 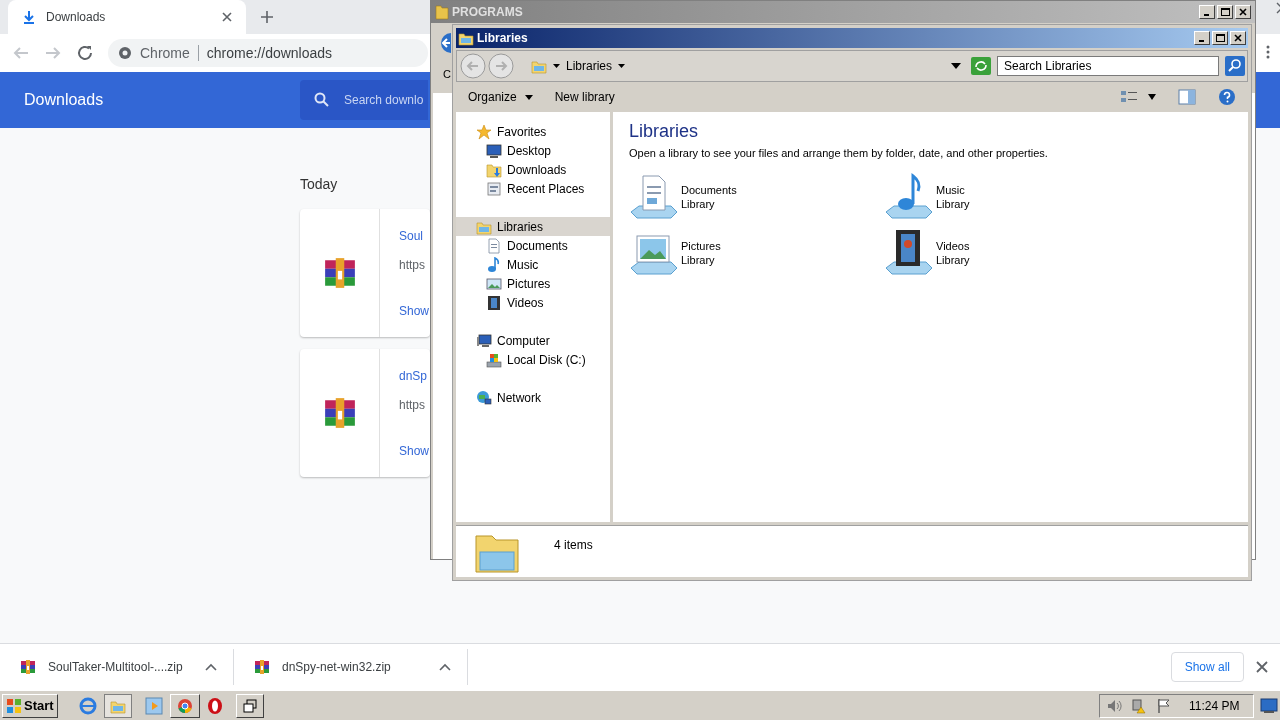 I want to click on chrome-taskbar-button, so click(x=184, y=705).